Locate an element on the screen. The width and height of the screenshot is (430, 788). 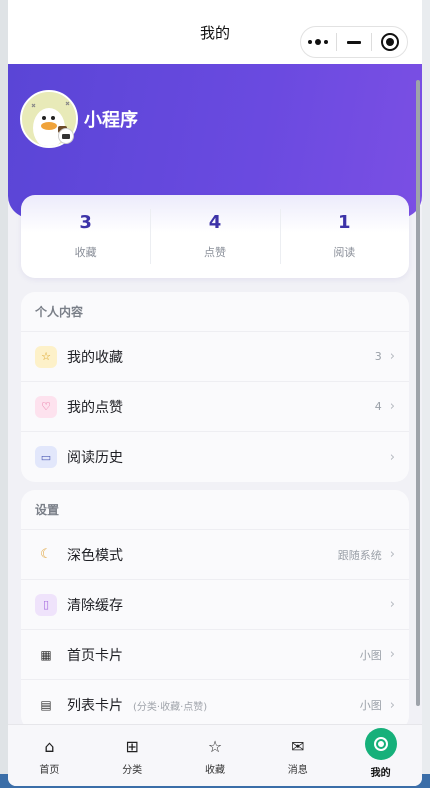
menu-item-label: 我的点赞 is located at coordinates (95, 407).